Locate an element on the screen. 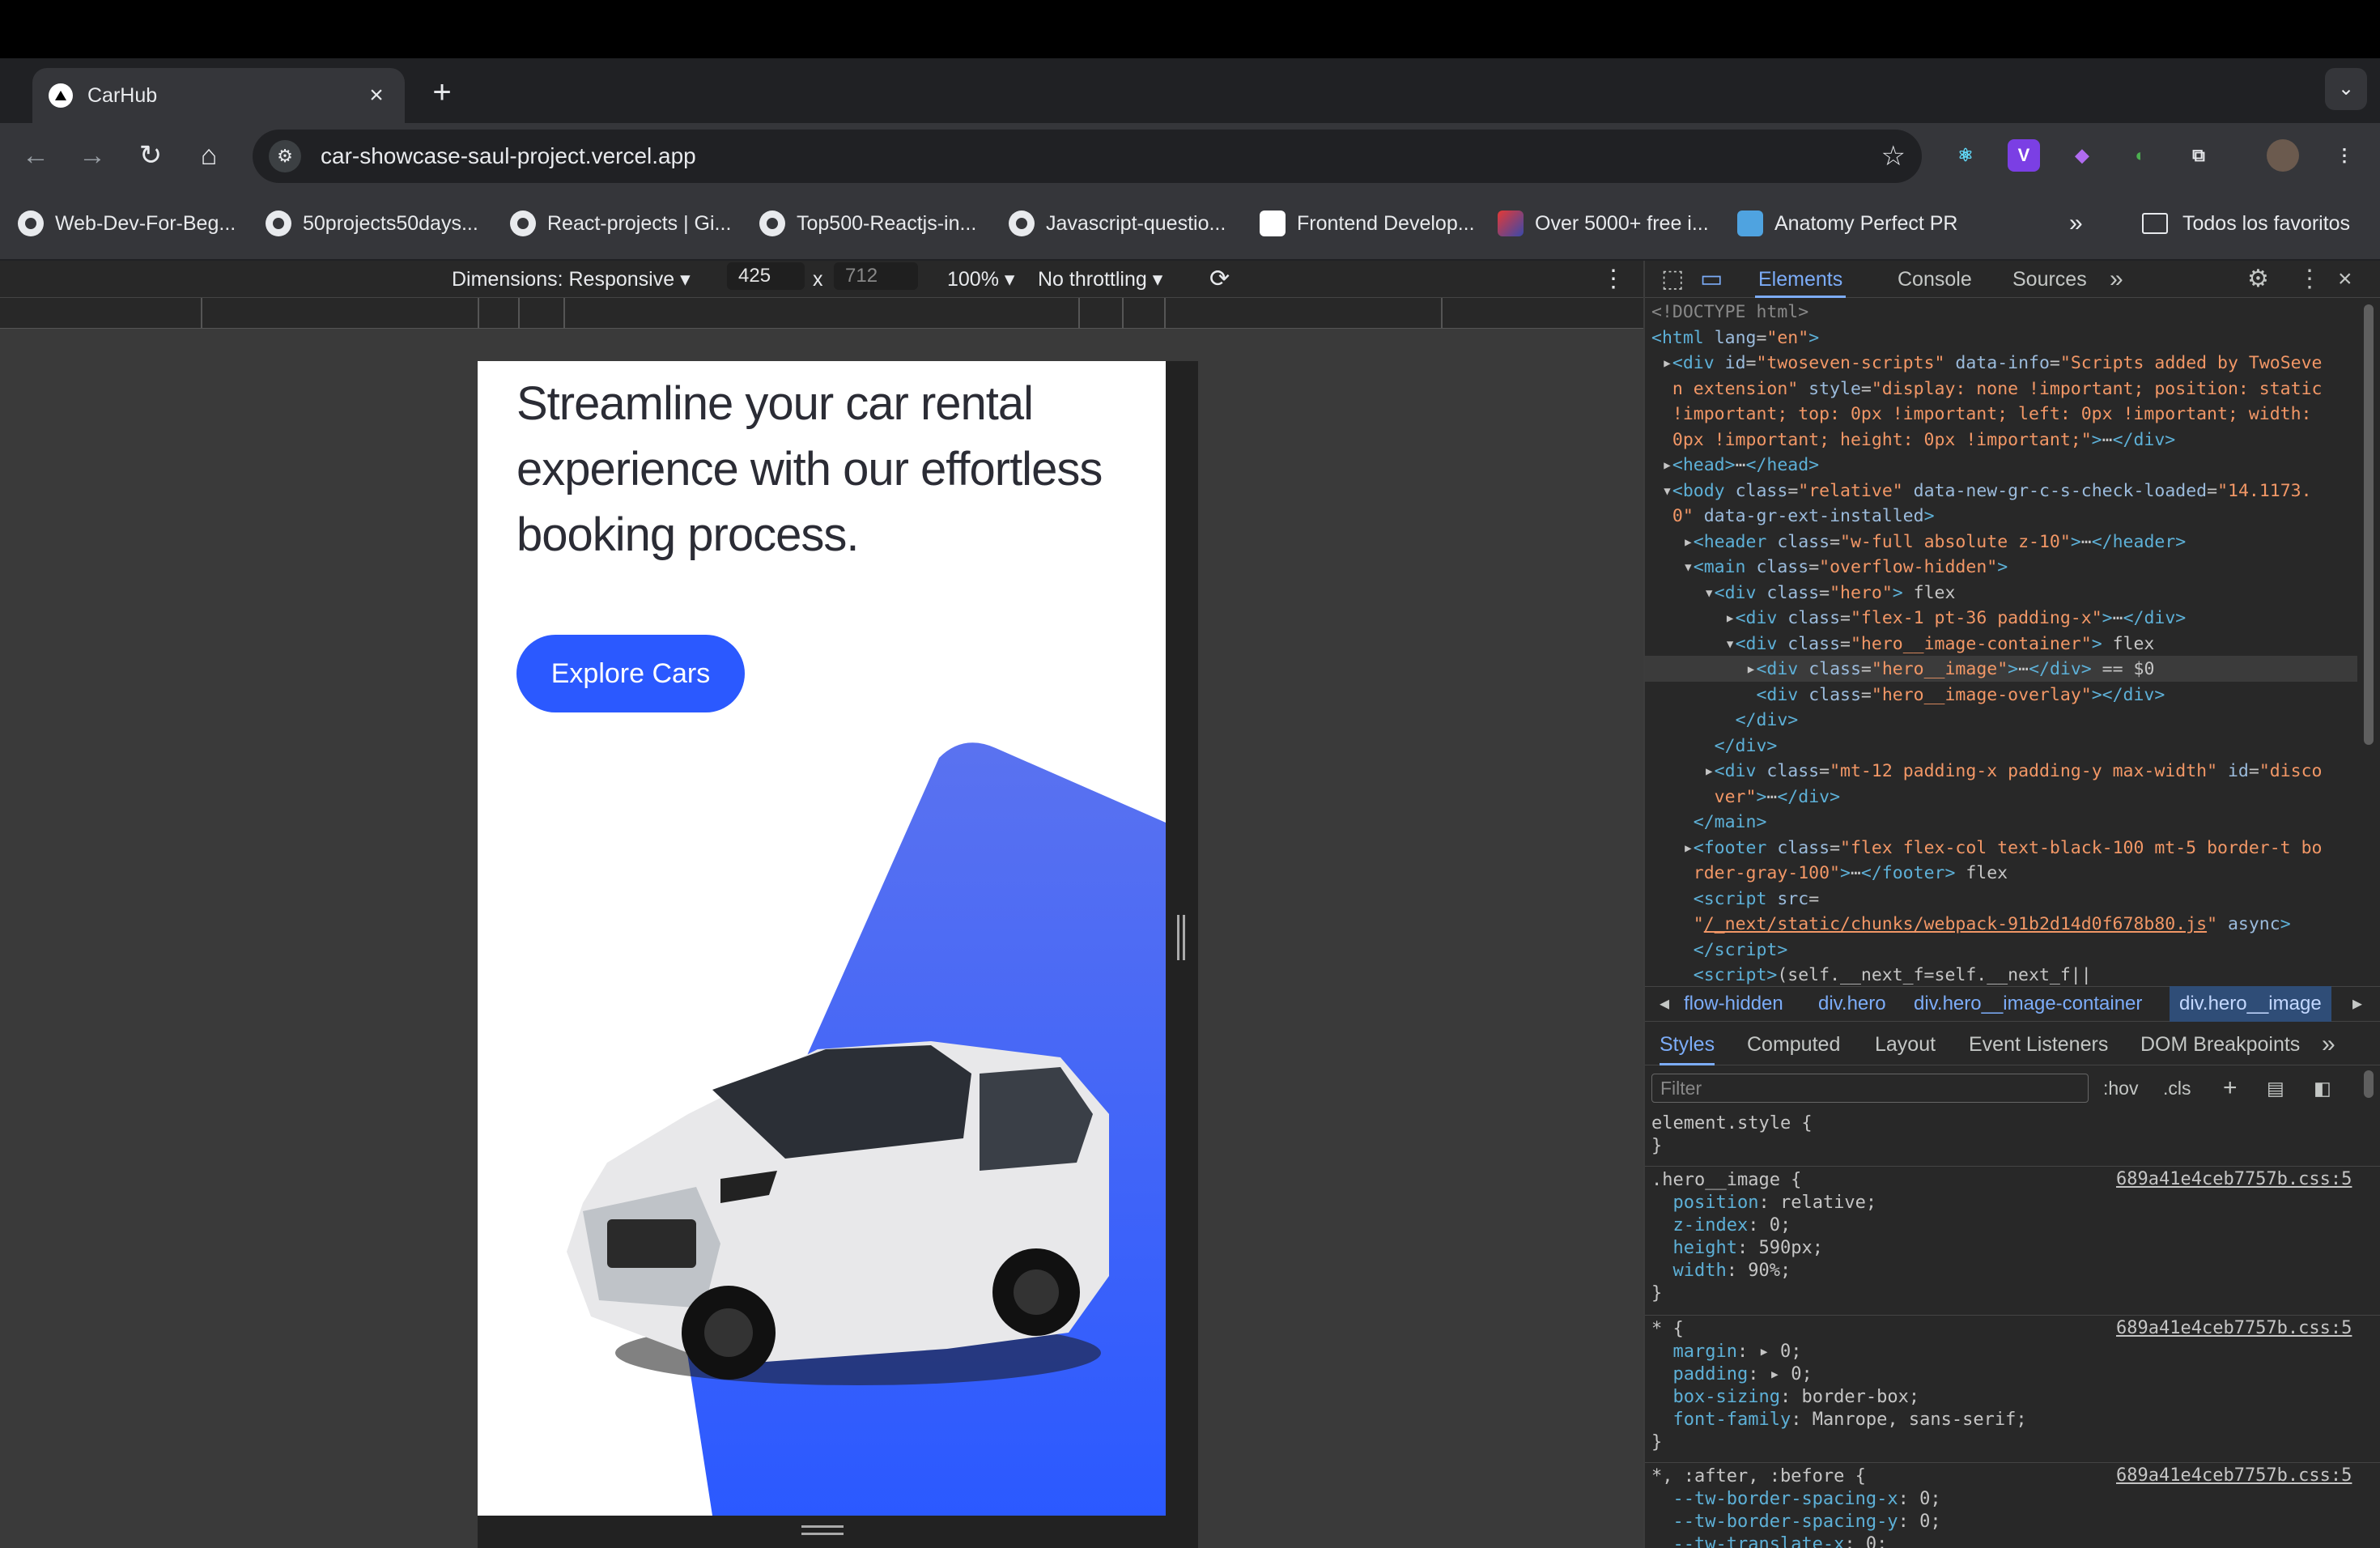 The height and width of the screenshot is (1548, 2380). bookmark-item: Anatomy Perfect PR is located at coordinates (1847, 223).